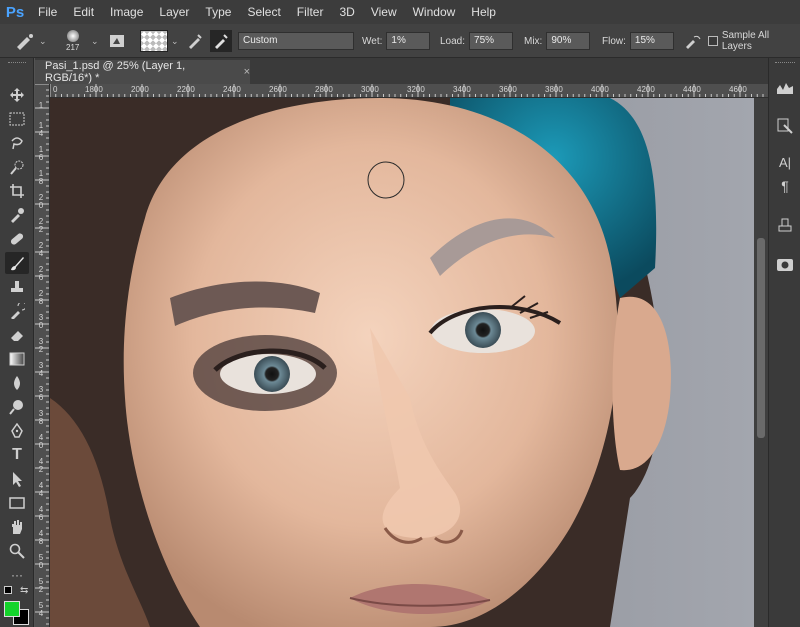 The image size is (800, 627). I want to click on ruler-label: 4 2, so click(41, 465).